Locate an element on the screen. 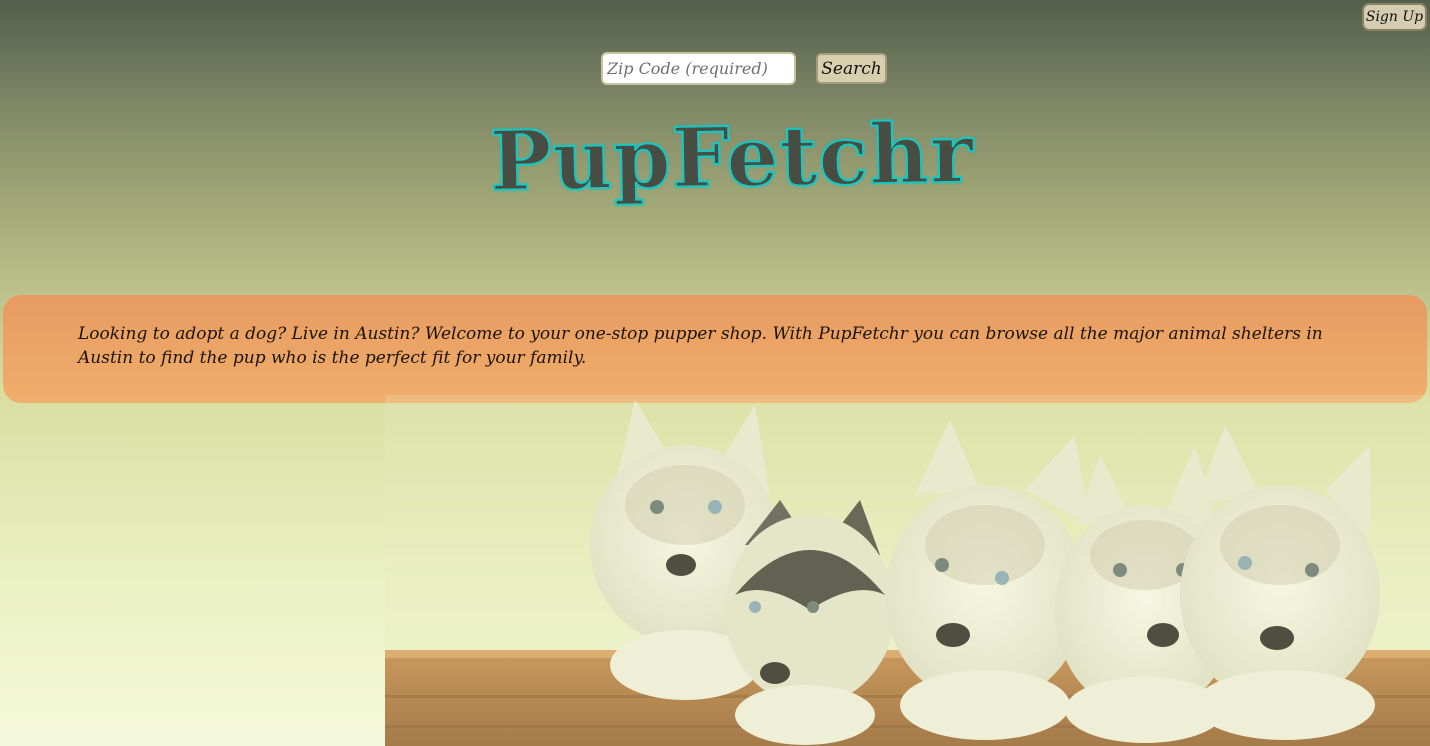  search-button: Search is located at coordinates (851, 68).